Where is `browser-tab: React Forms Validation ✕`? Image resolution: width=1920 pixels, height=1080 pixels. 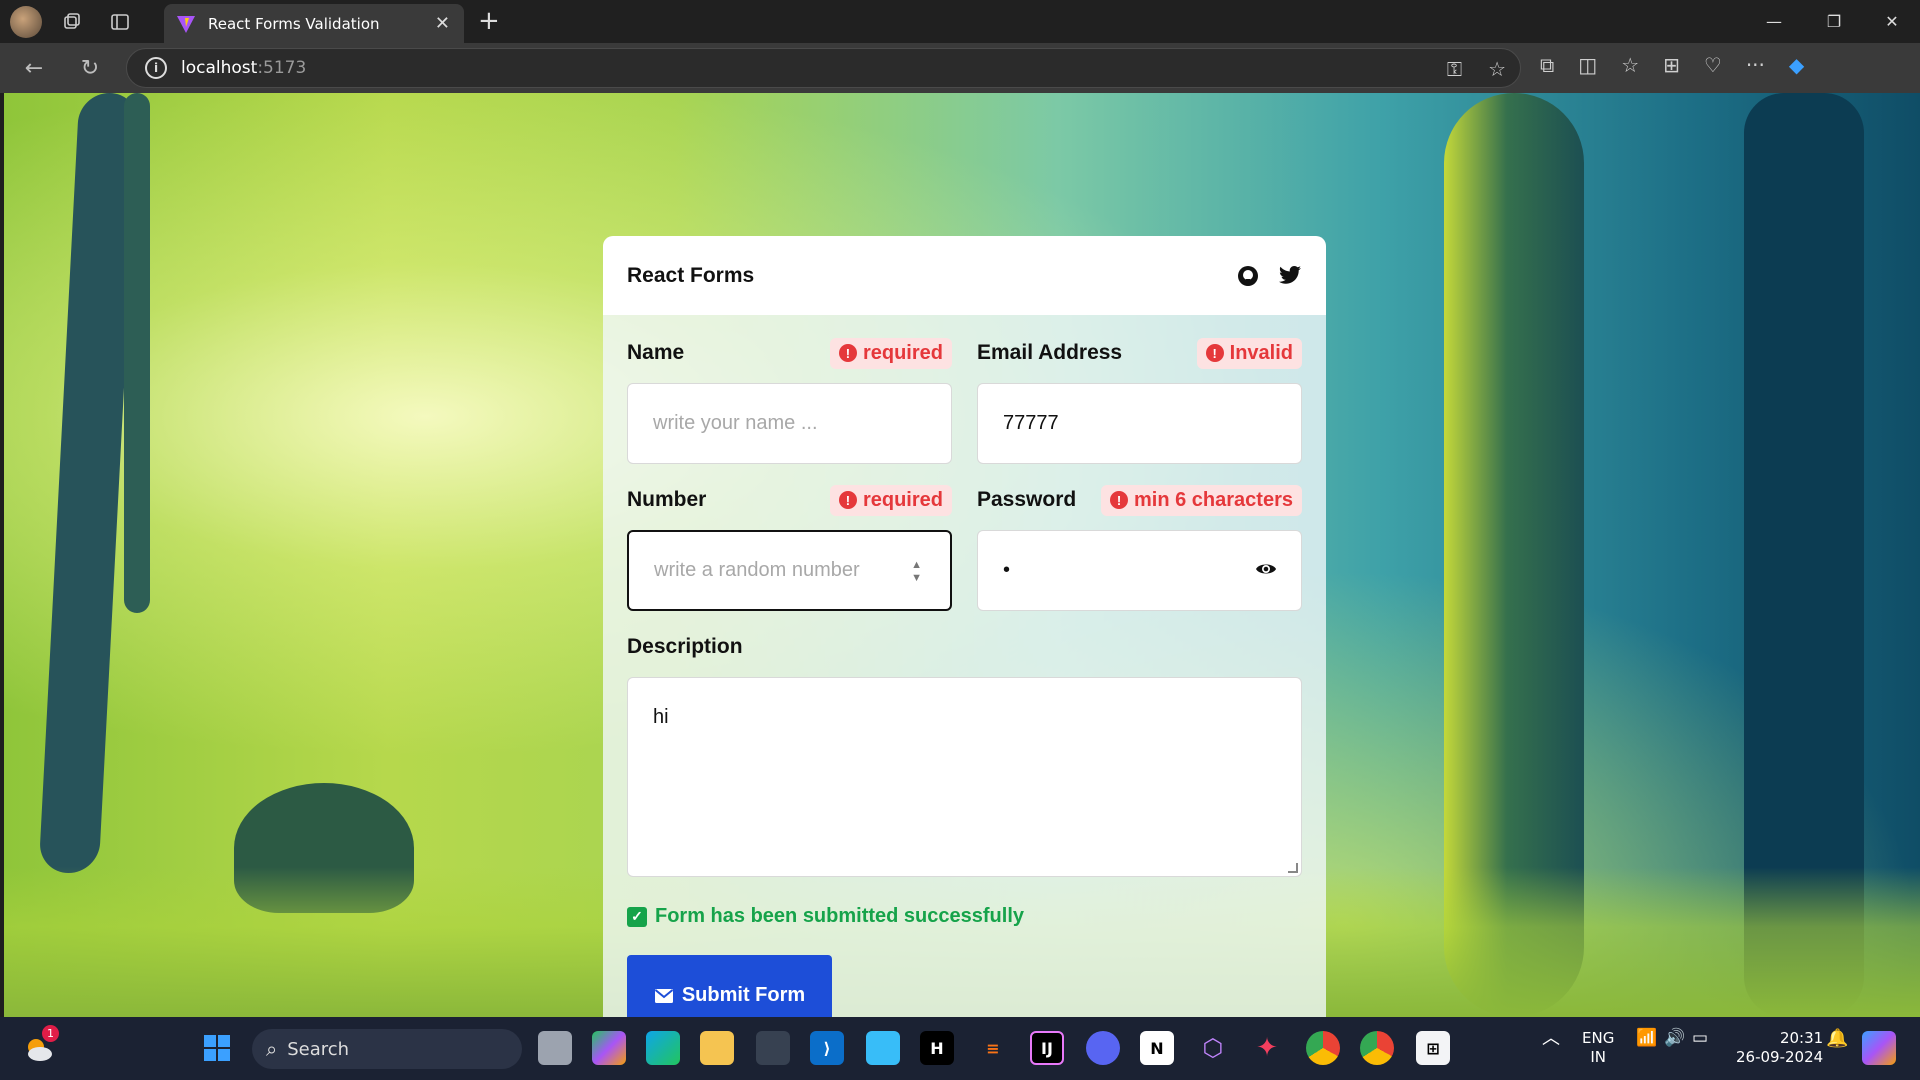 browser-tab: React Forms Validation ✕ is located at coordinates (314, 23).